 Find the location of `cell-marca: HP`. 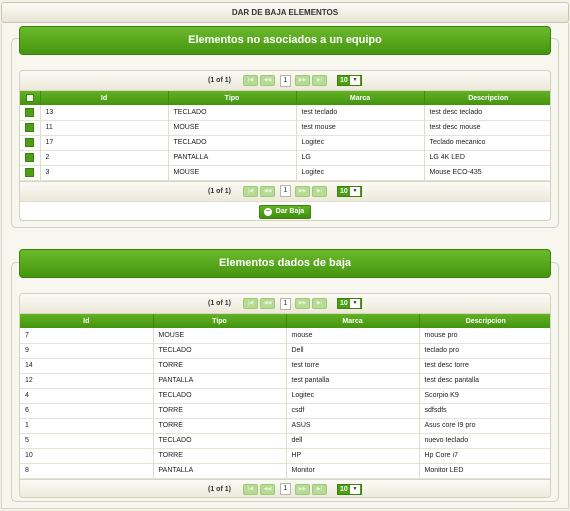

cell-marca: HP is located at coordinates (353, 456).